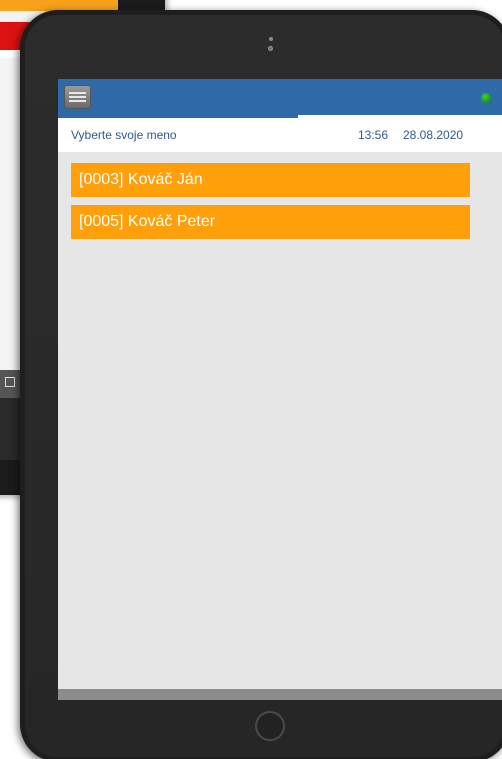  What do you see at coordinates (280, 97) in the screenshot?
I see `app-header` at bounding box center [280, 97].